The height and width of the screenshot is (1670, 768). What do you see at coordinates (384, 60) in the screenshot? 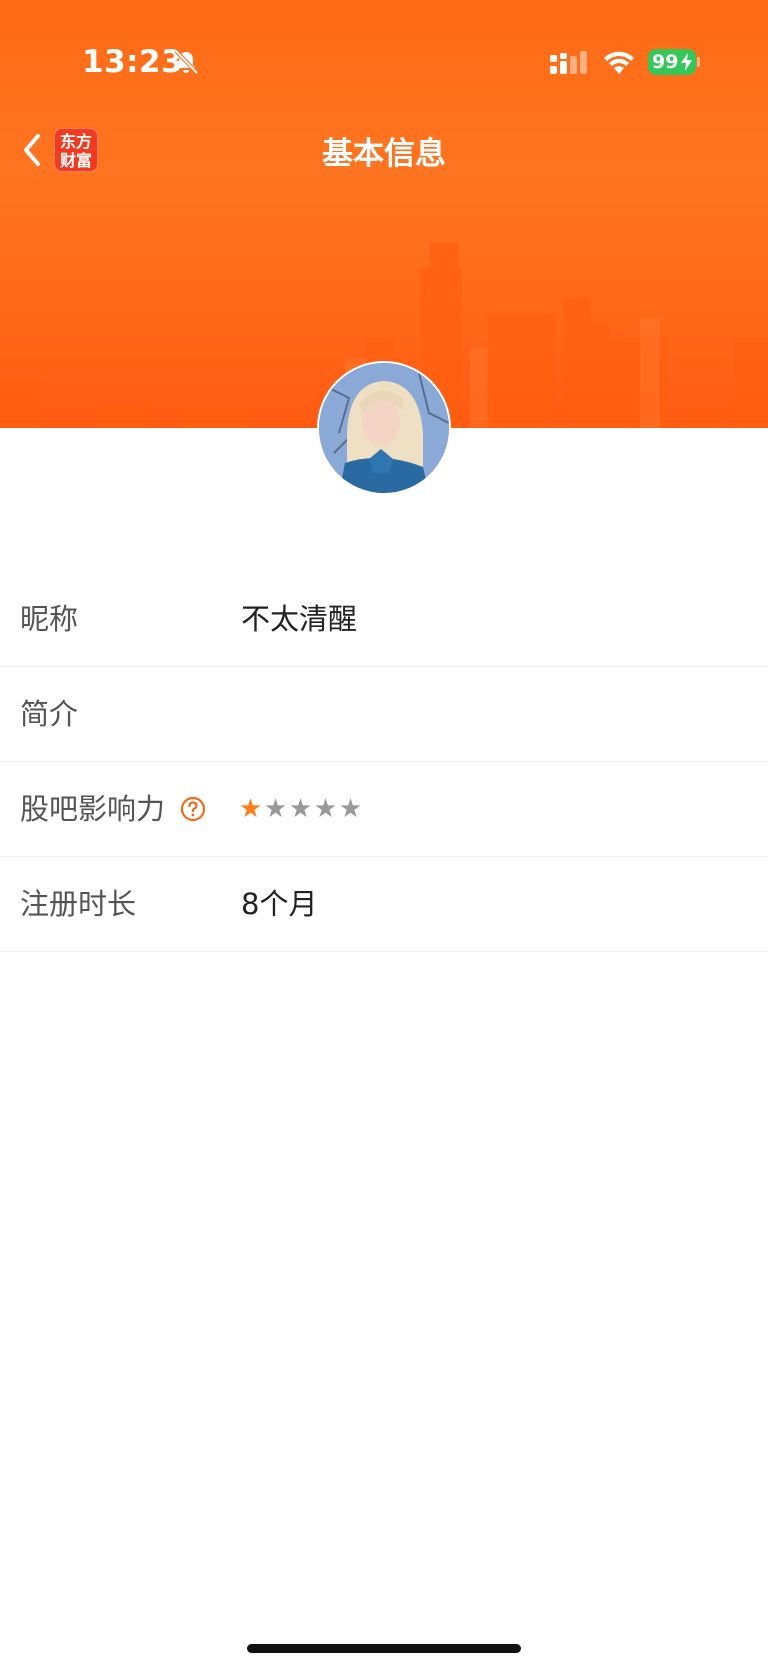
I see `status-bar: 13:23 99` at bounding box center [384, 60].